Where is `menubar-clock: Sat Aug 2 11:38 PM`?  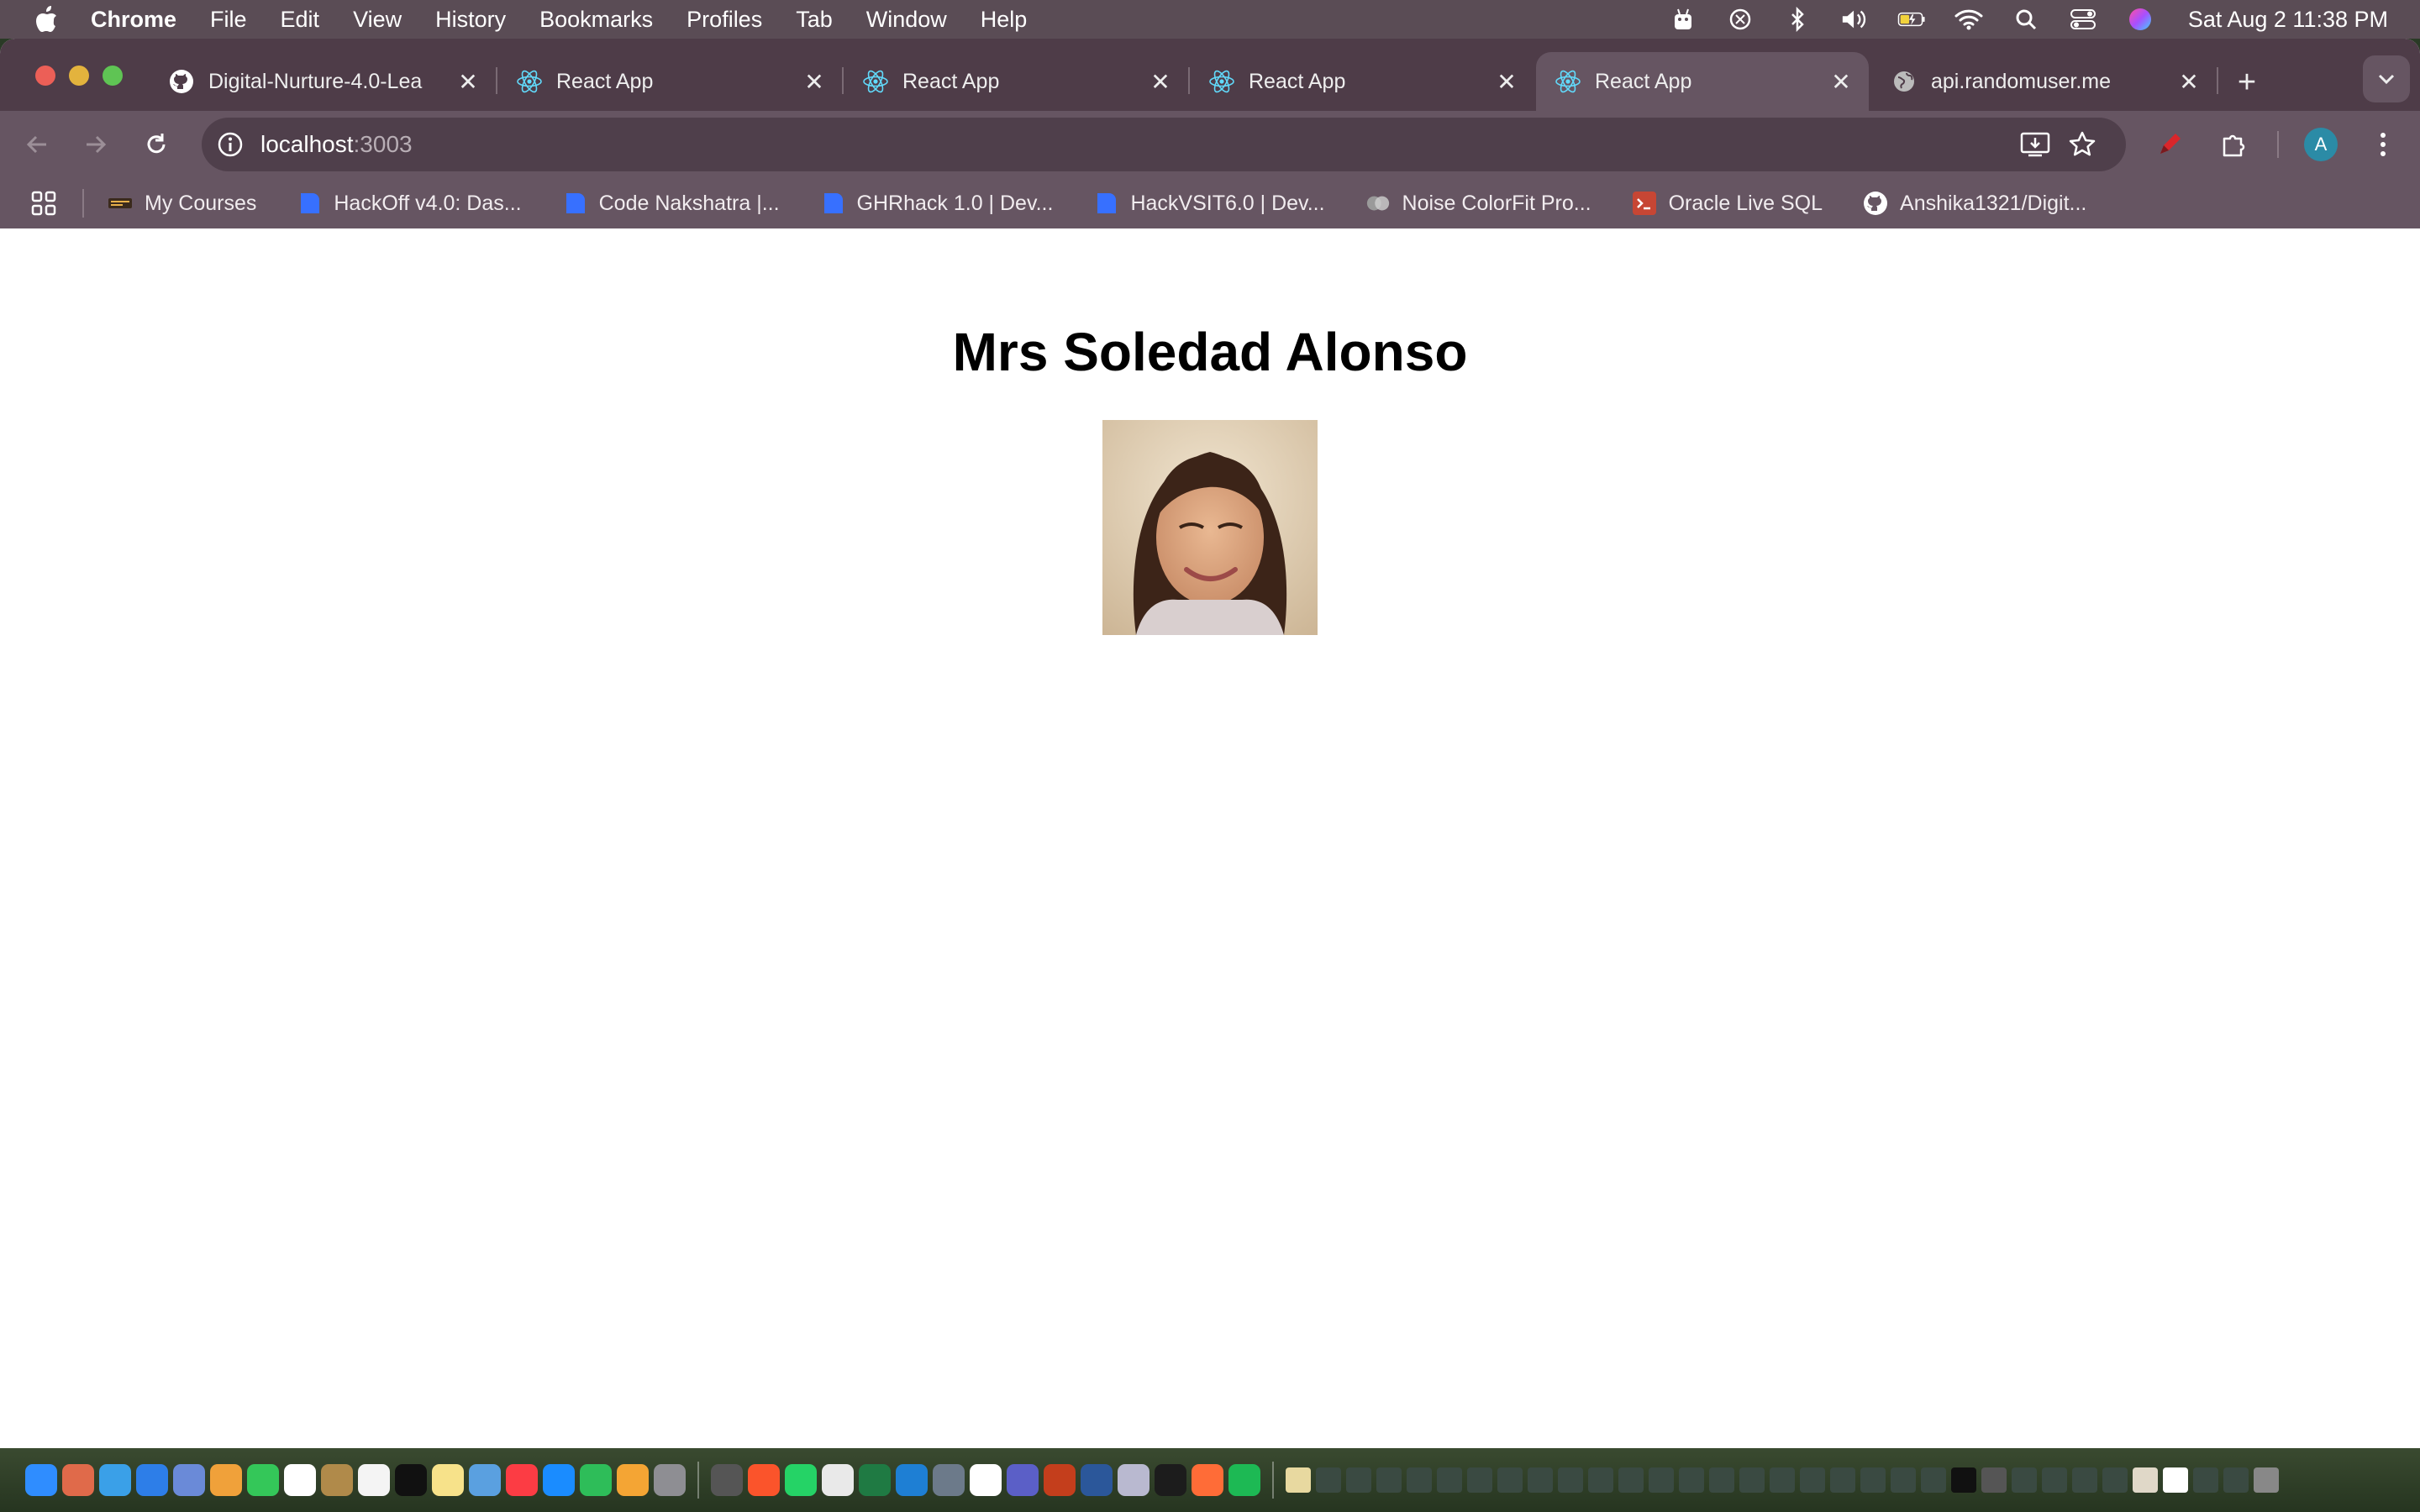 menubar-clock: Sat Aug 2 11:38 PM is located at coordinates (2288, 20).